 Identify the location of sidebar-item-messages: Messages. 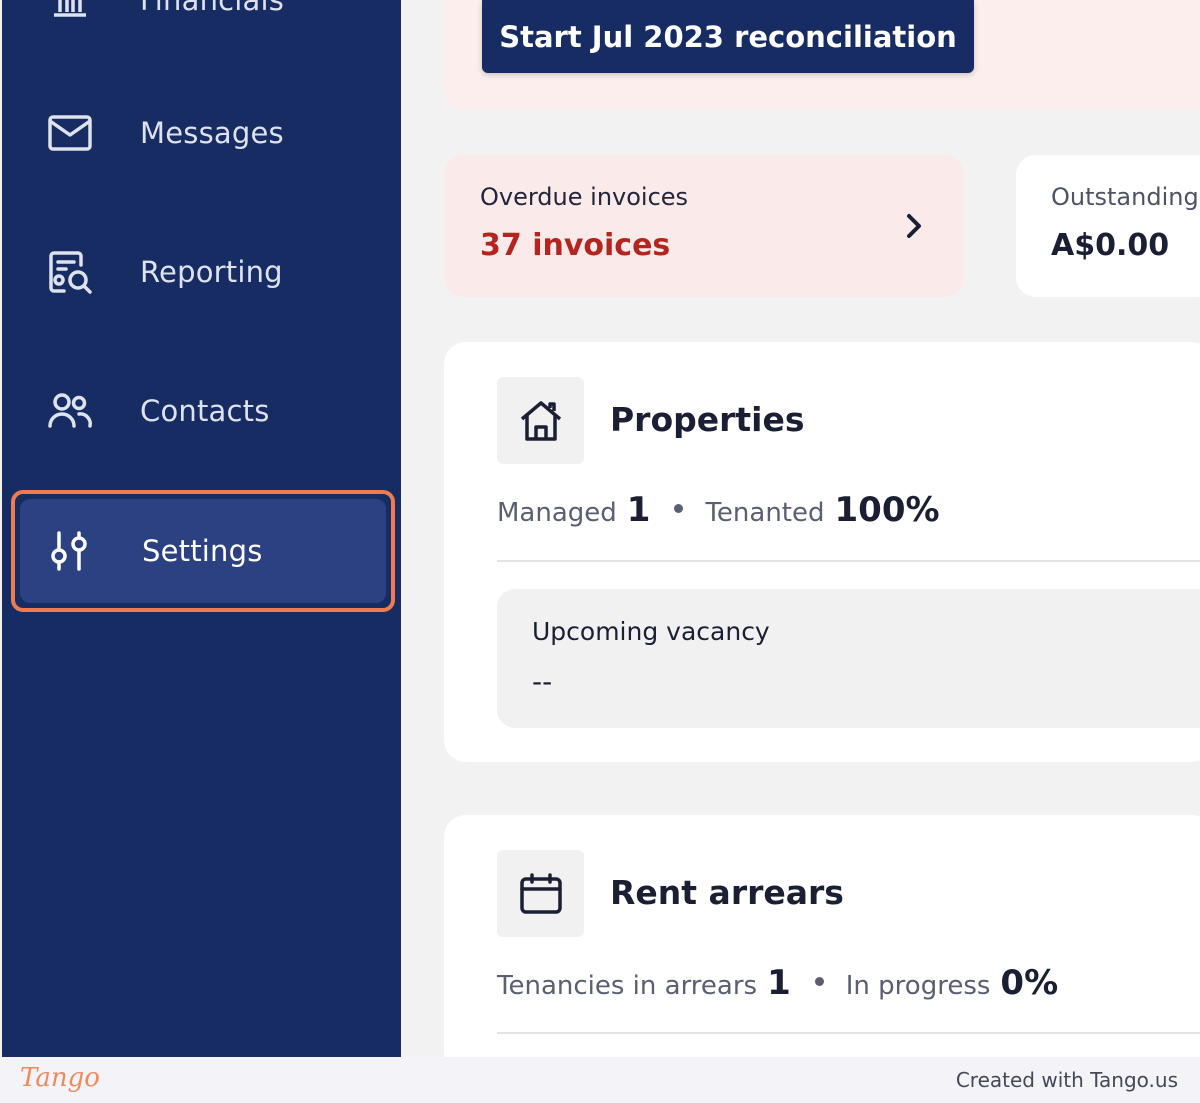
(201, 133).